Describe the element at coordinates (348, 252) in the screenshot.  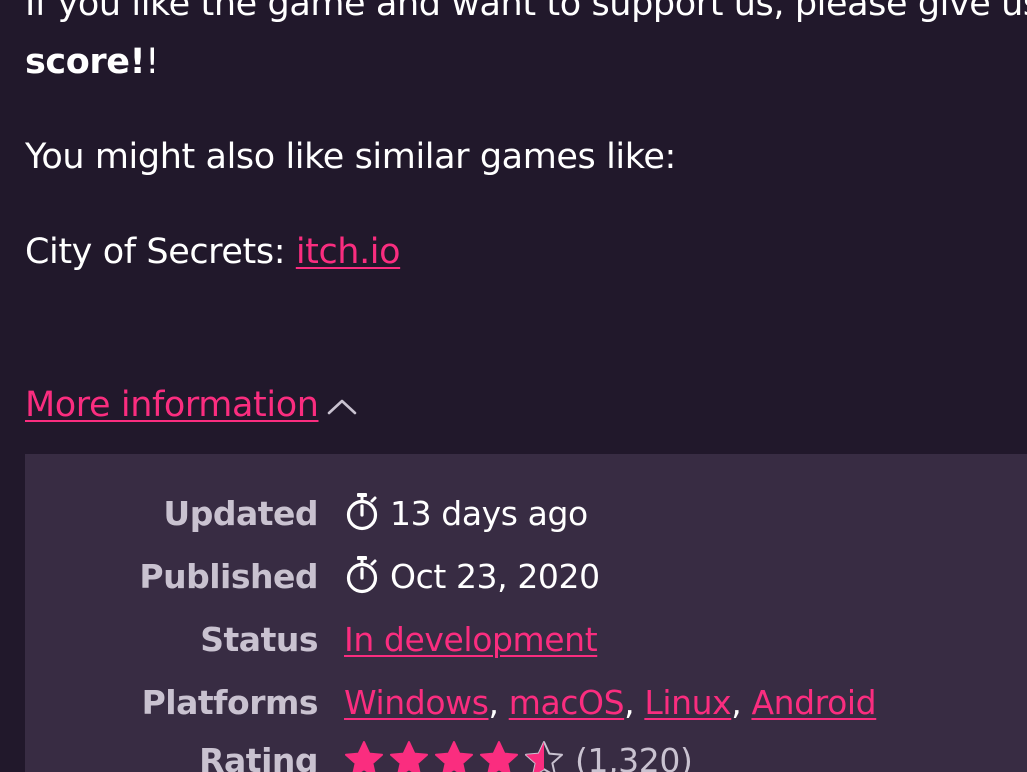
I see `city-of-secrets-itch-link: itch.io` at that location.